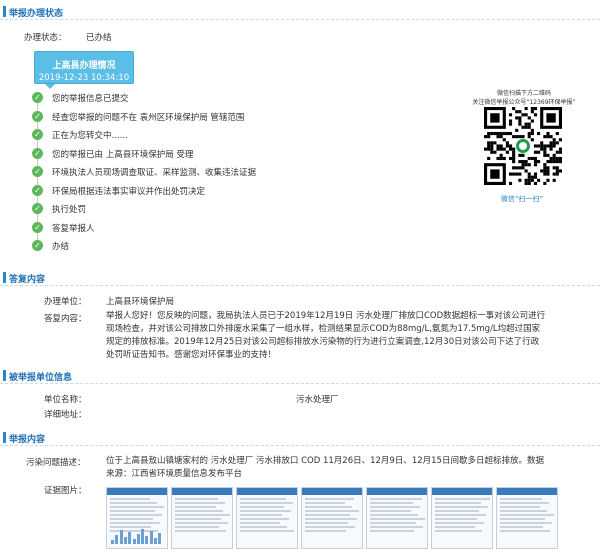  Describe the element at coordinates (45, 38) in the screenshot. I see `status-label: 办理状态：` at that location.